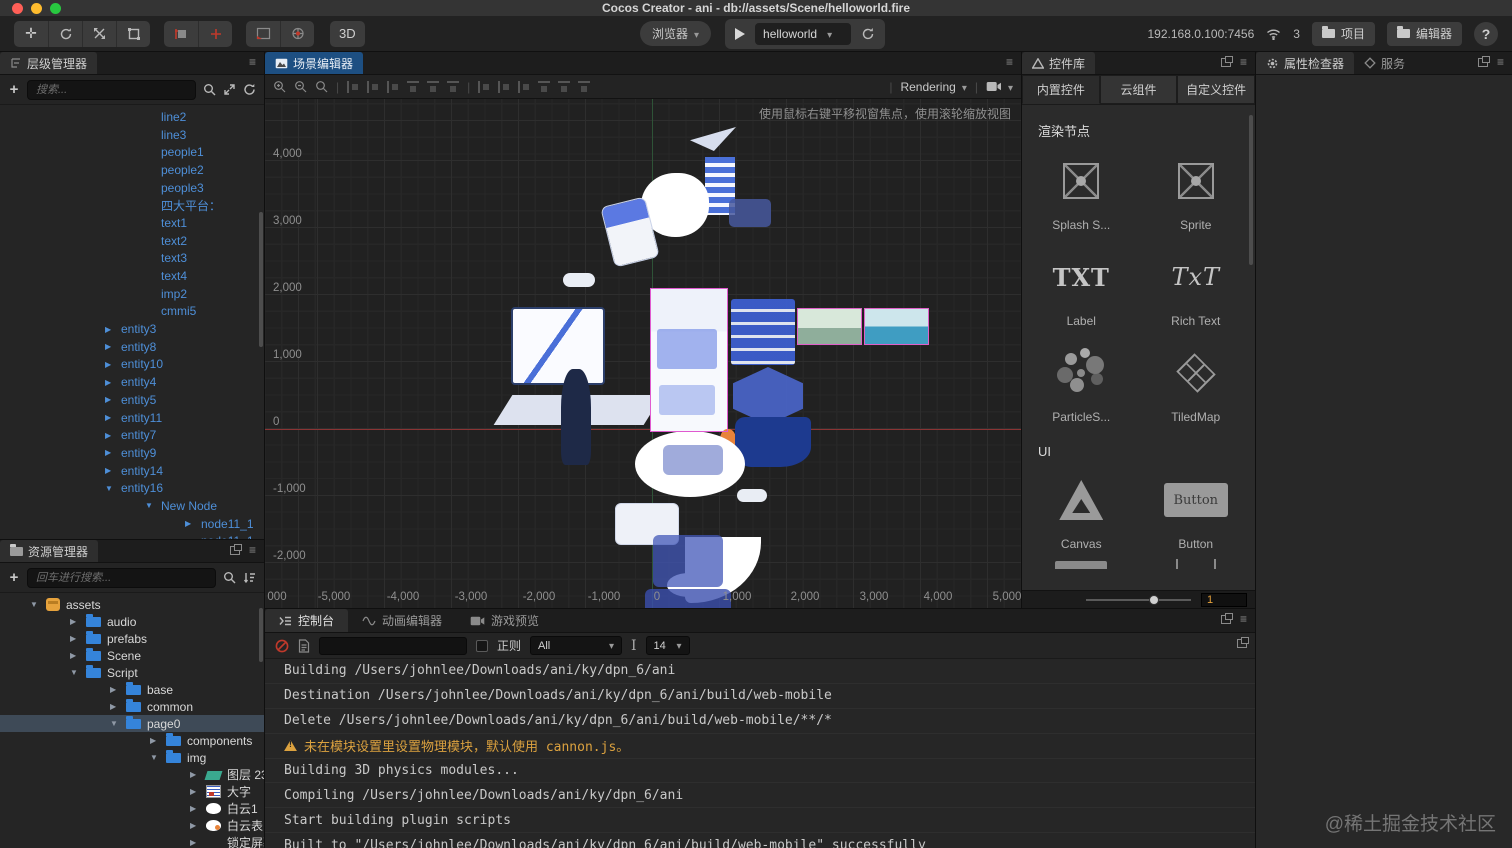 The width and height of the screenshot is (1512, 848). What do you see at coordinates (676, 33) in the screenshot?
I see `preview-platform-dropdown: 浏览器` at bounding box center [676, 33].